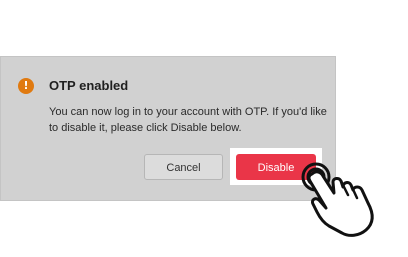  I want to click on hand-pointer-icon, so click(337, 199).